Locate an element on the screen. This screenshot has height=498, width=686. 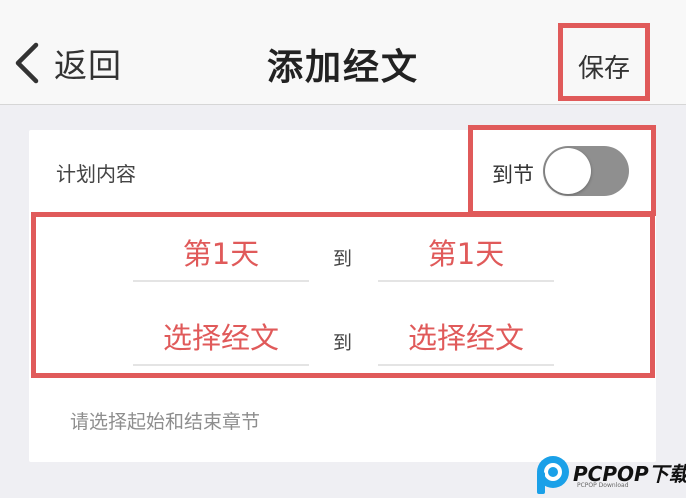
pcpop-logo-icon is located at coordinates (553, 475).